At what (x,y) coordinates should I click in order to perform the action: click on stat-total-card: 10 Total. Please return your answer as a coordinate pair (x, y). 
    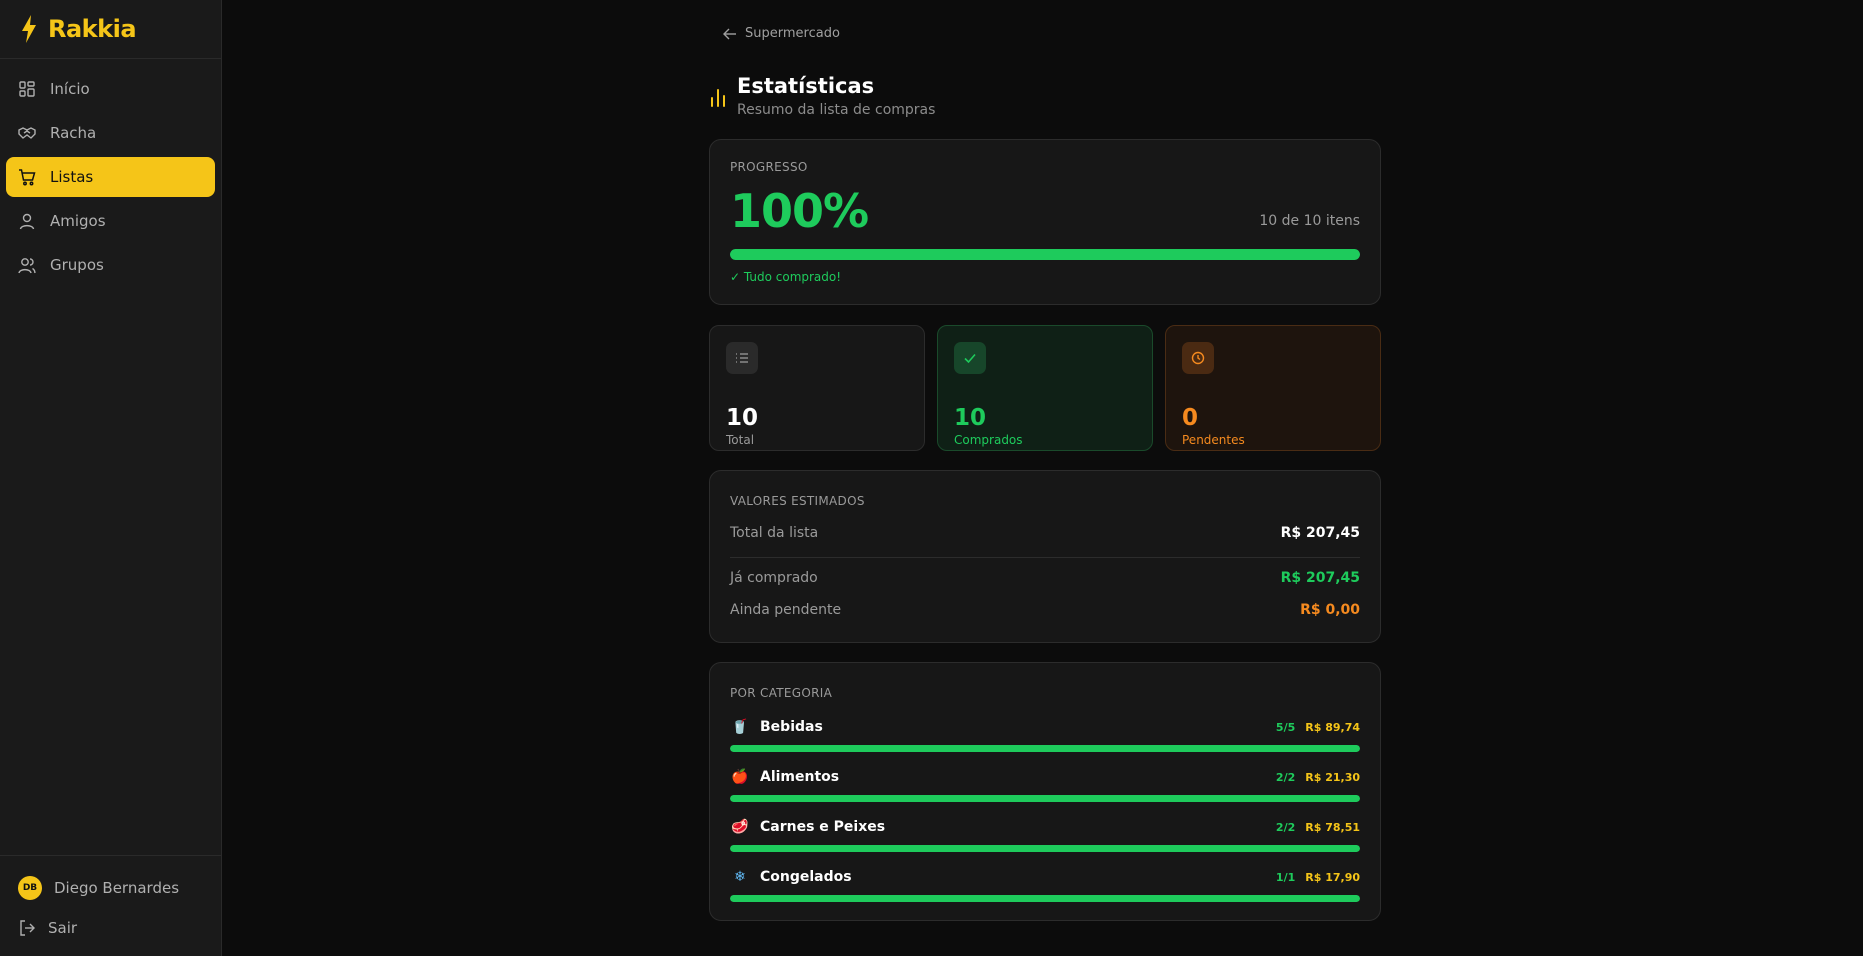
    Looking at the image, I should click on (817, 388).